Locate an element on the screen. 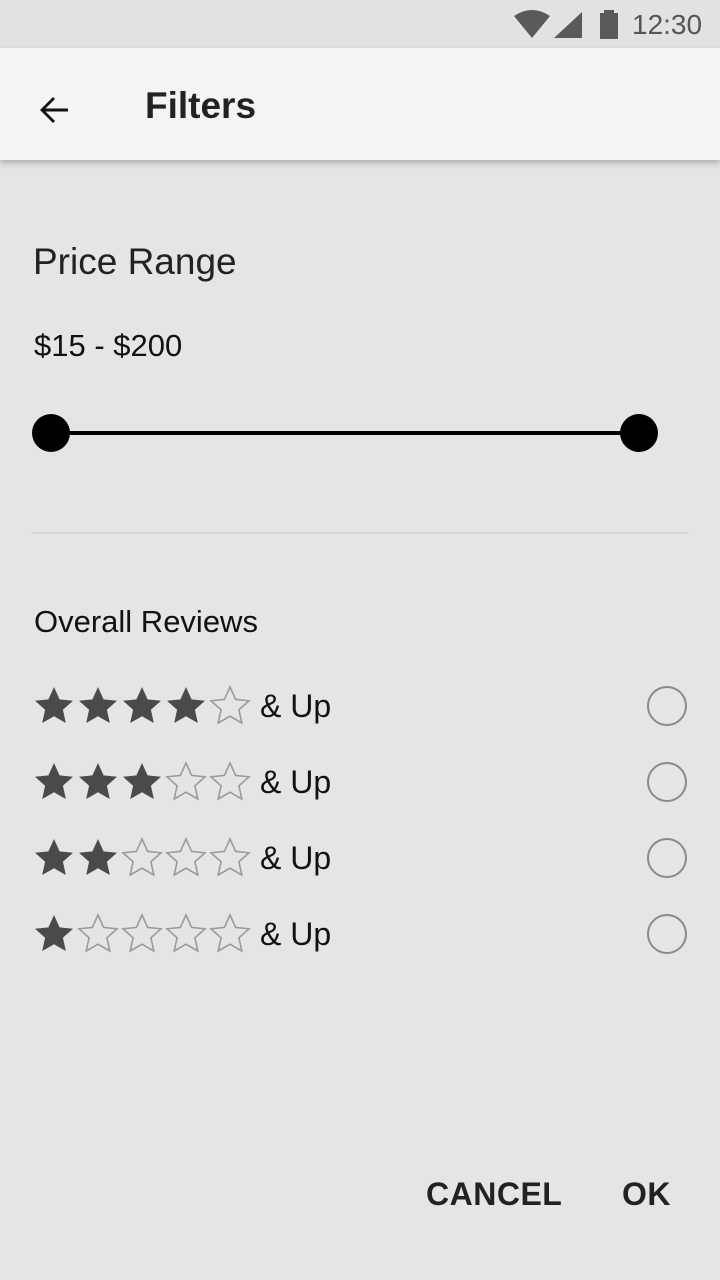 The width and height of the screenshot is (720, 1280). price-range-value: $15 - $200 is located at coordinates (108, 345).